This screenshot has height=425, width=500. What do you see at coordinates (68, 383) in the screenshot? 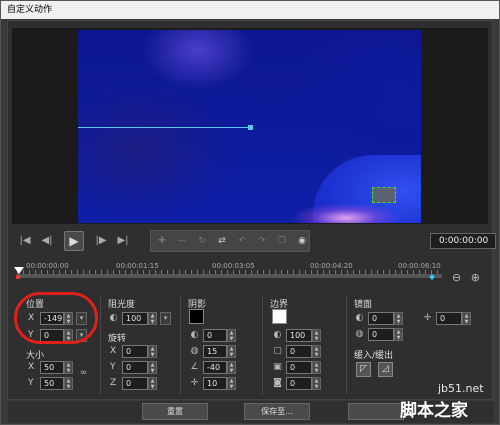
I see `size-y-spinner: ▲ ▼` at bounding box center [68, 383].